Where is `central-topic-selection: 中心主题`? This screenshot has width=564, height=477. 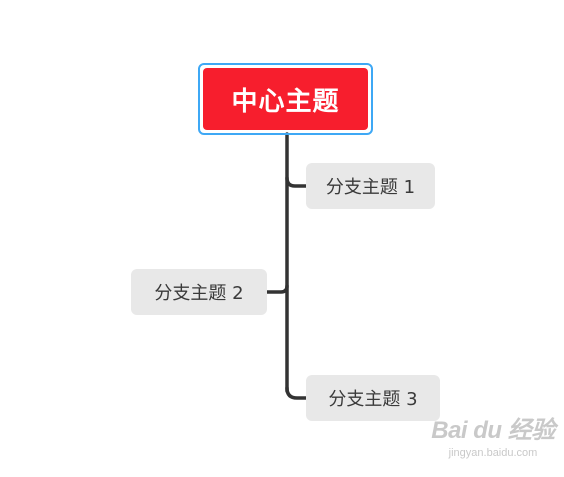
central-topic-selection: 中心主题 is located at coordinates (285, 99).